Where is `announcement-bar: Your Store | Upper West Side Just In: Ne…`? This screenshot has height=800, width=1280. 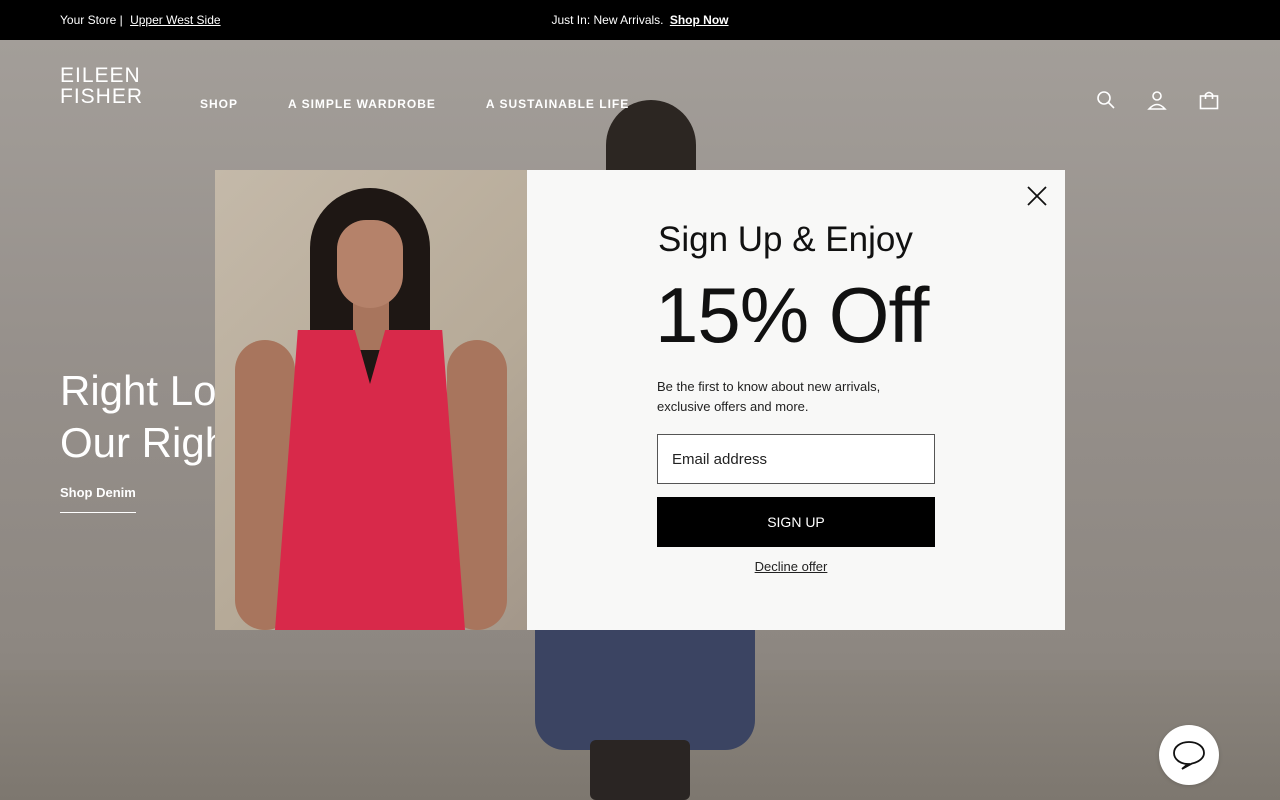
announcement-bar: Your Store | Upper West Side Just In: Ne… is located at coordinates (640, 20).